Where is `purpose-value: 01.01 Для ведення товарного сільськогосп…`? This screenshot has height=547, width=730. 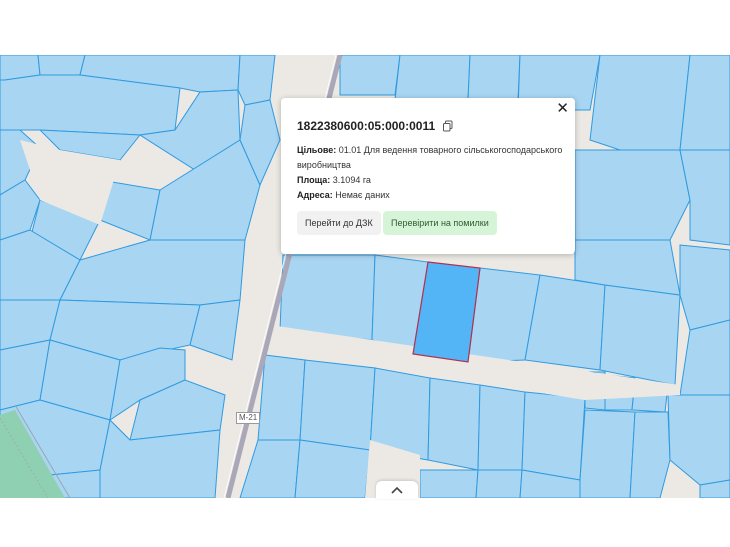
purpose-value: 01.01 Для ведення товарного сільськогосп… is located at coordinates (430, 157).